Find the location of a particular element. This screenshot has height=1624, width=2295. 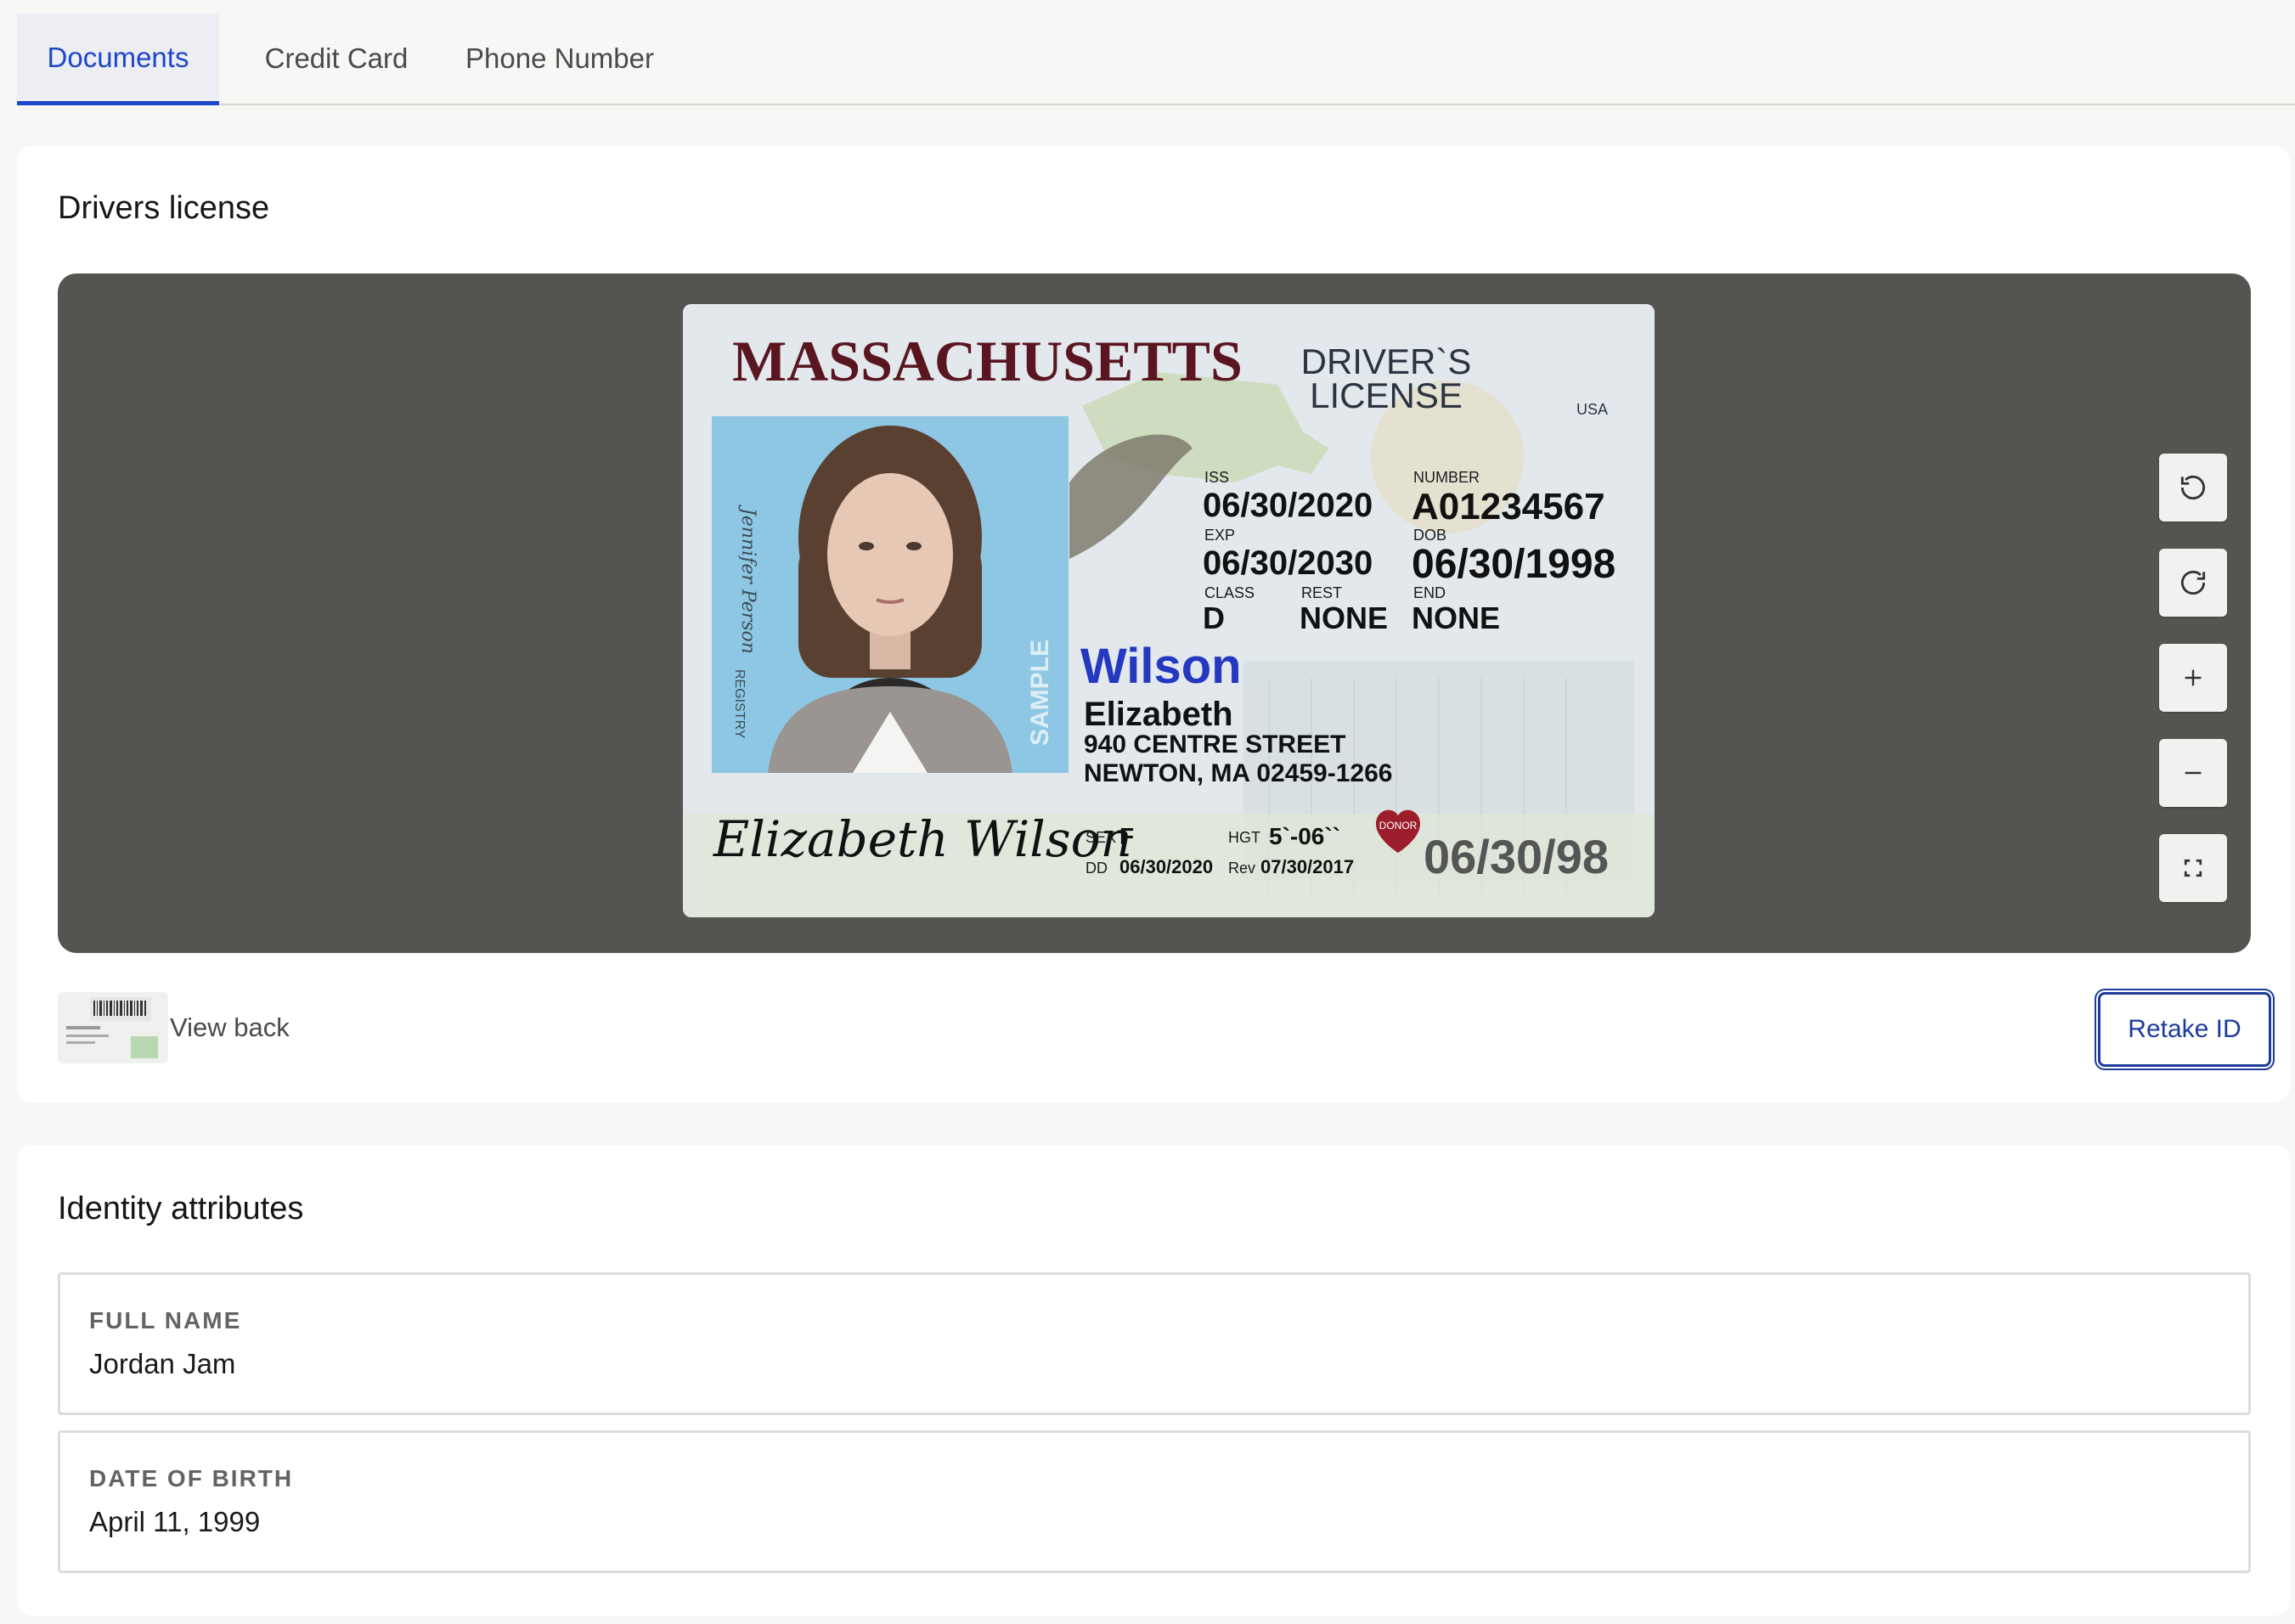

rotate-ccw-icon is located at coordinates (2193, 488).